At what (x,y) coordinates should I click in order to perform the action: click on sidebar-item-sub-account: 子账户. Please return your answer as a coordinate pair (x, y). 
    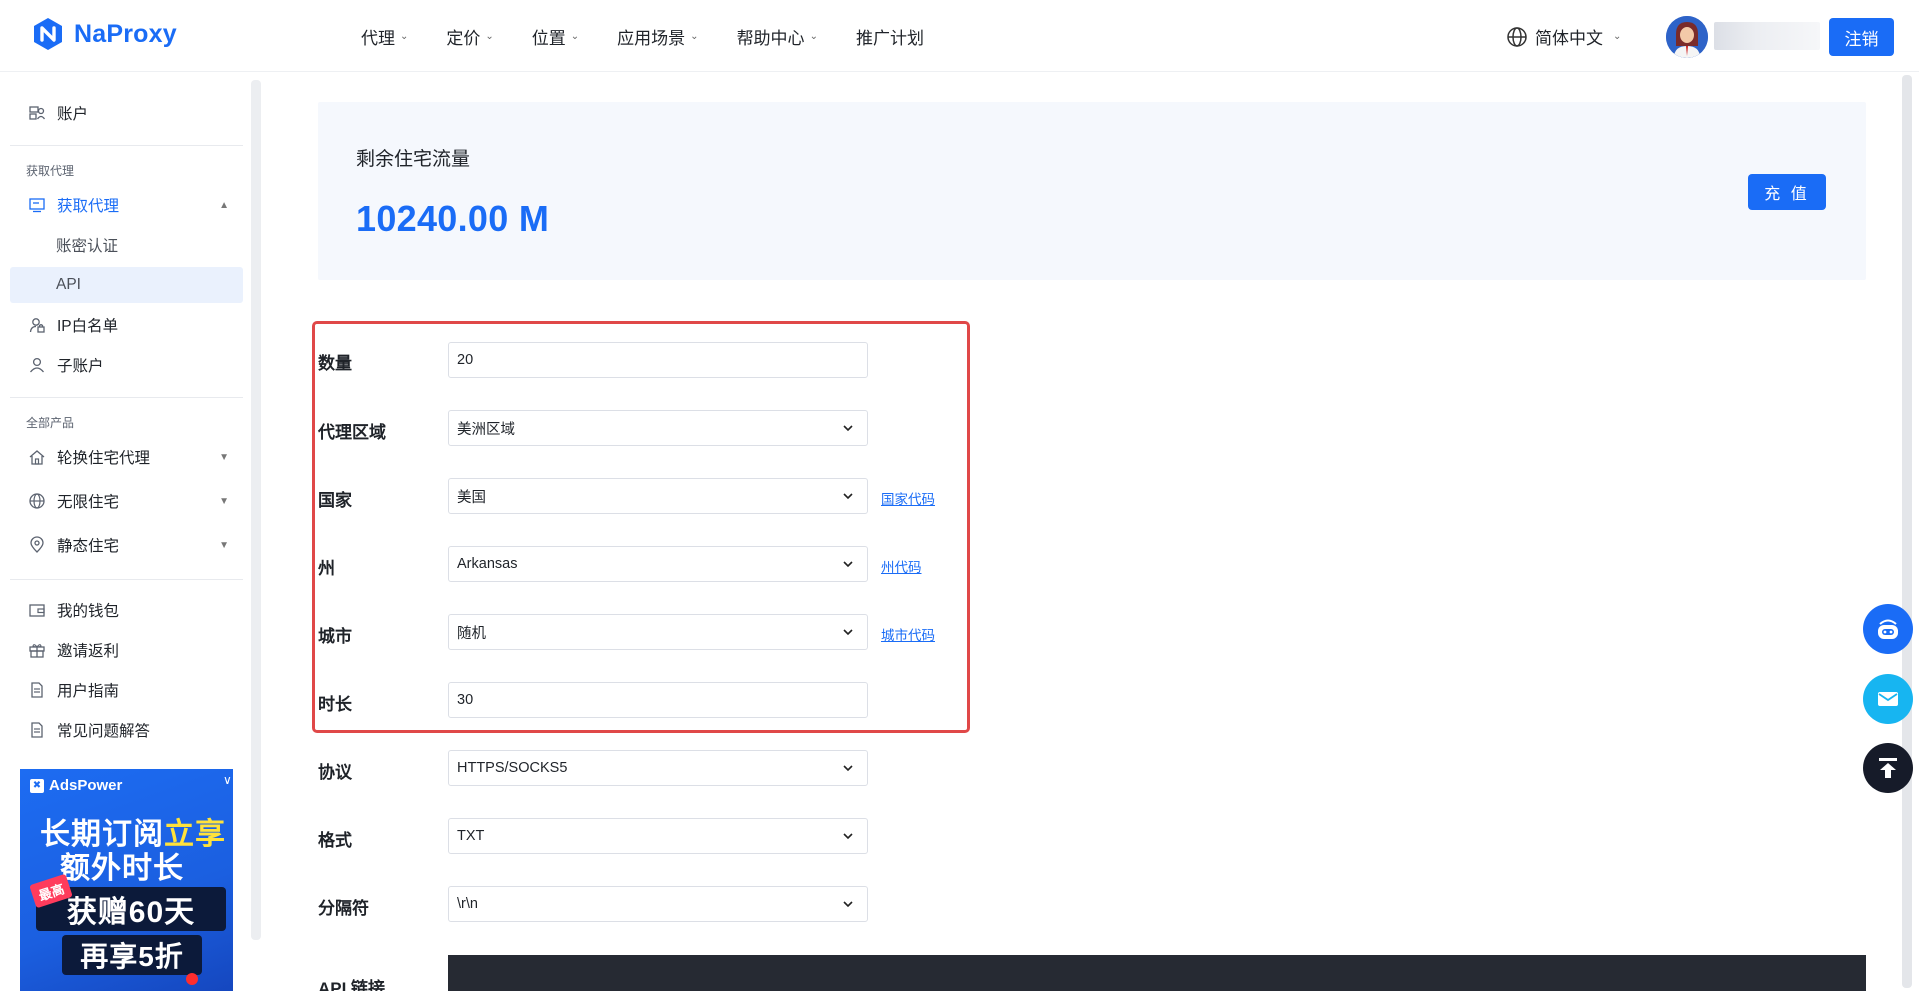
    Looking at the image, I should click on (126, 365).